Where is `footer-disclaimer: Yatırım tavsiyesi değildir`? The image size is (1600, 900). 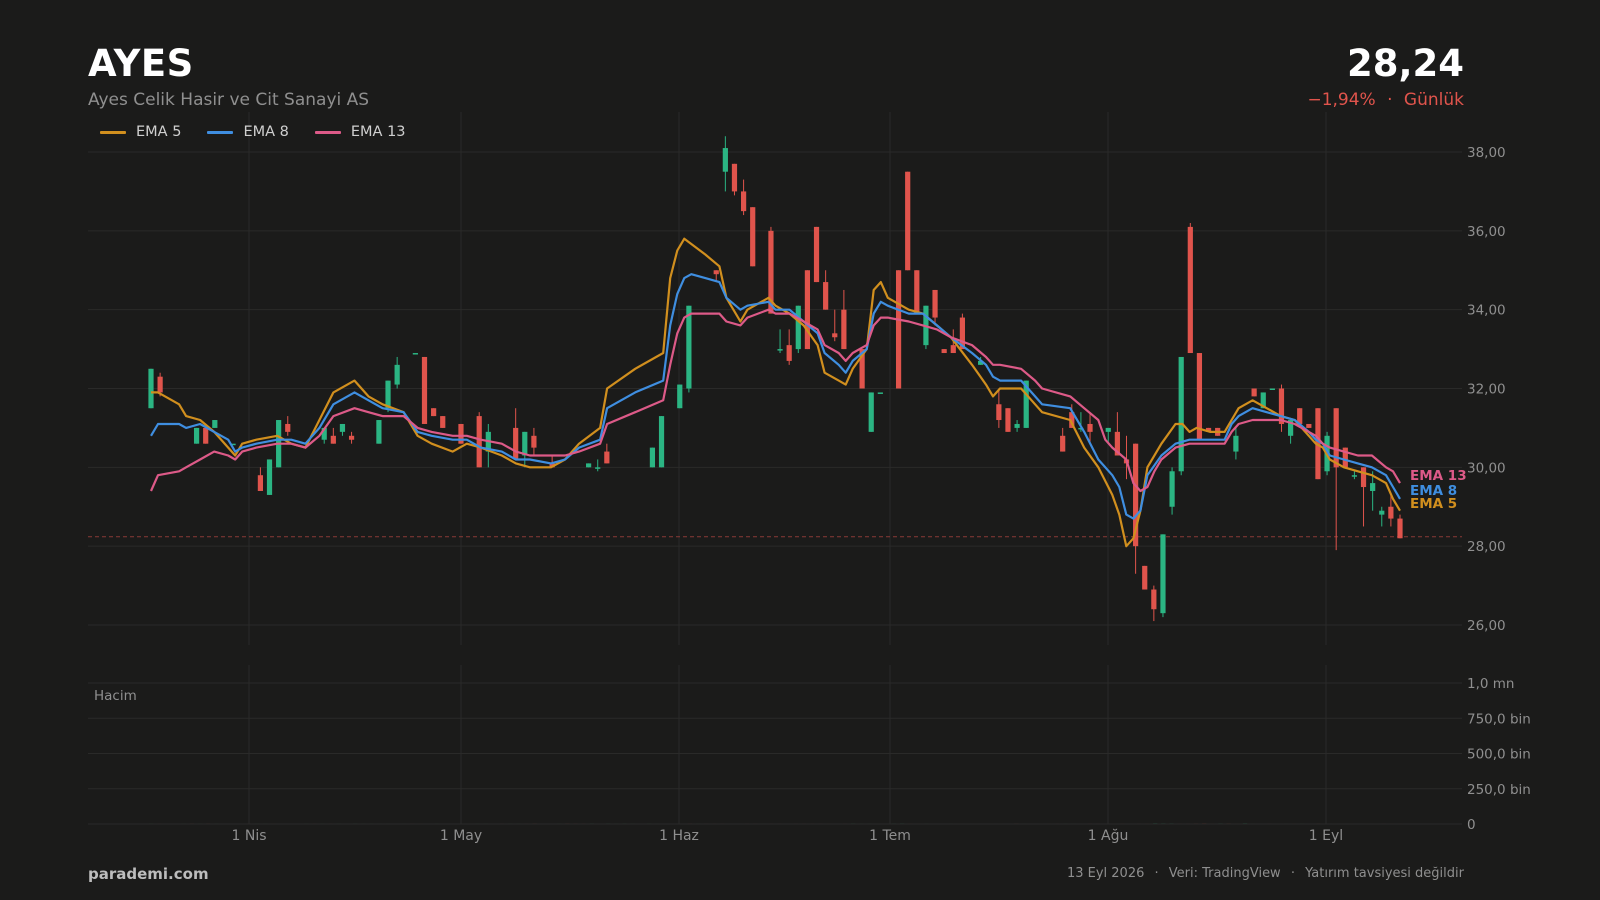
footer-disclaimer: Yatırım tavsiyesi değildir is located at coordinates (1384, 873).